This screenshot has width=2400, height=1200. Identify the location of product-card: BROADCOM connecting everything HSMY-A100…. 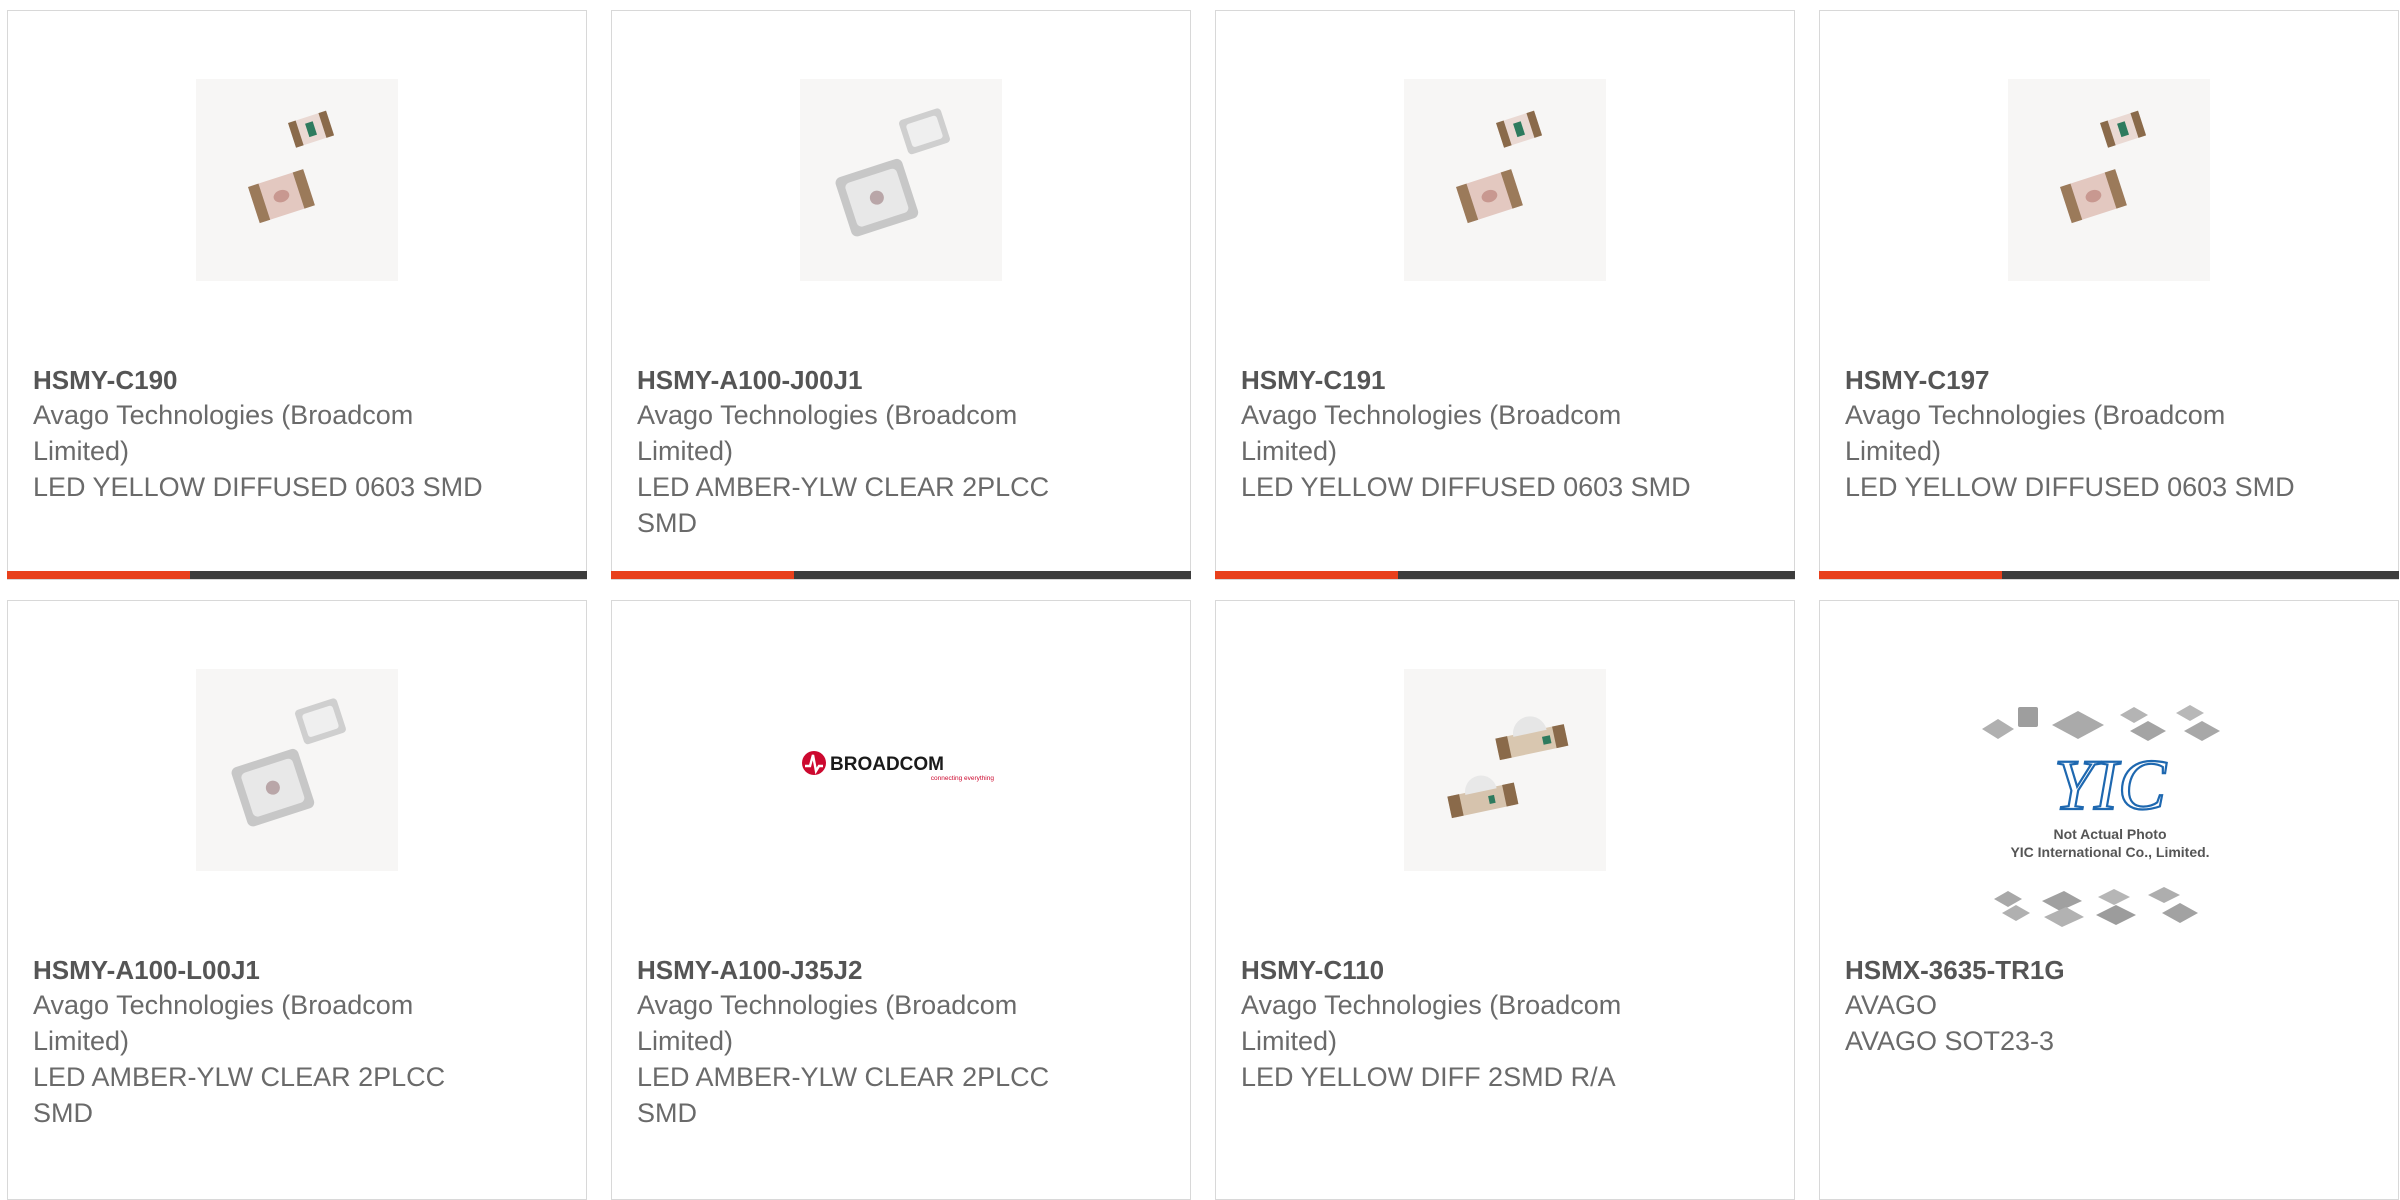
(901, 900).